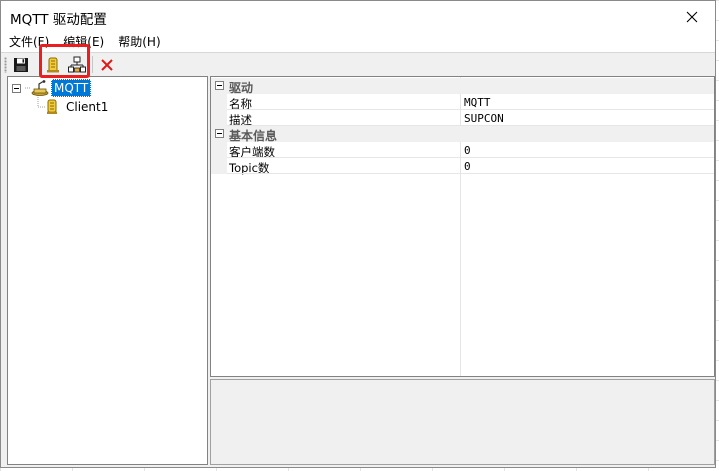 The image size is (719, 471). I want to click on property-description-panel, so click(462, 422).